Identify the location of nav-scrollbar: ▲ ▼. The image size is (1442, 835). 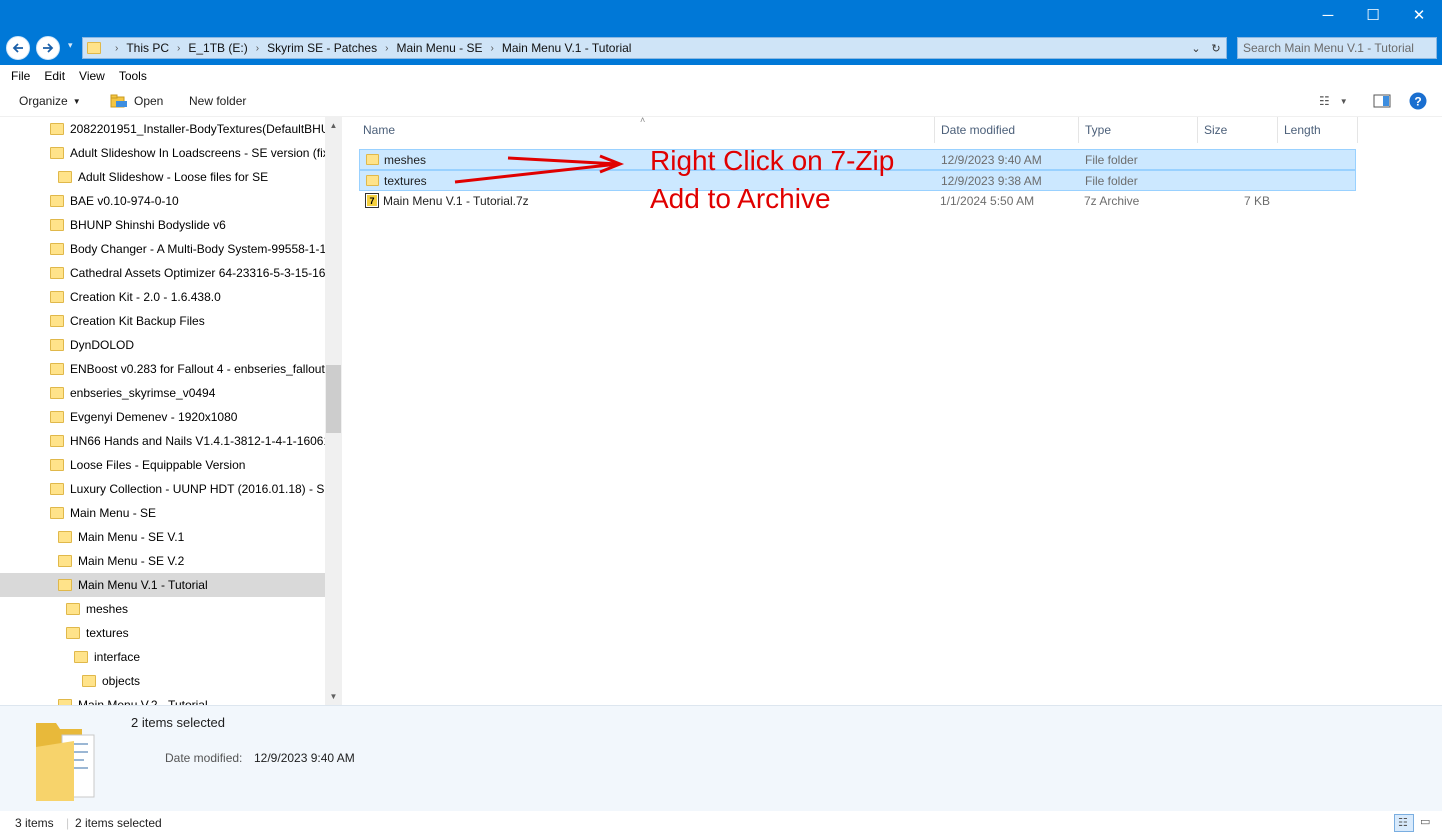
(333, 411).